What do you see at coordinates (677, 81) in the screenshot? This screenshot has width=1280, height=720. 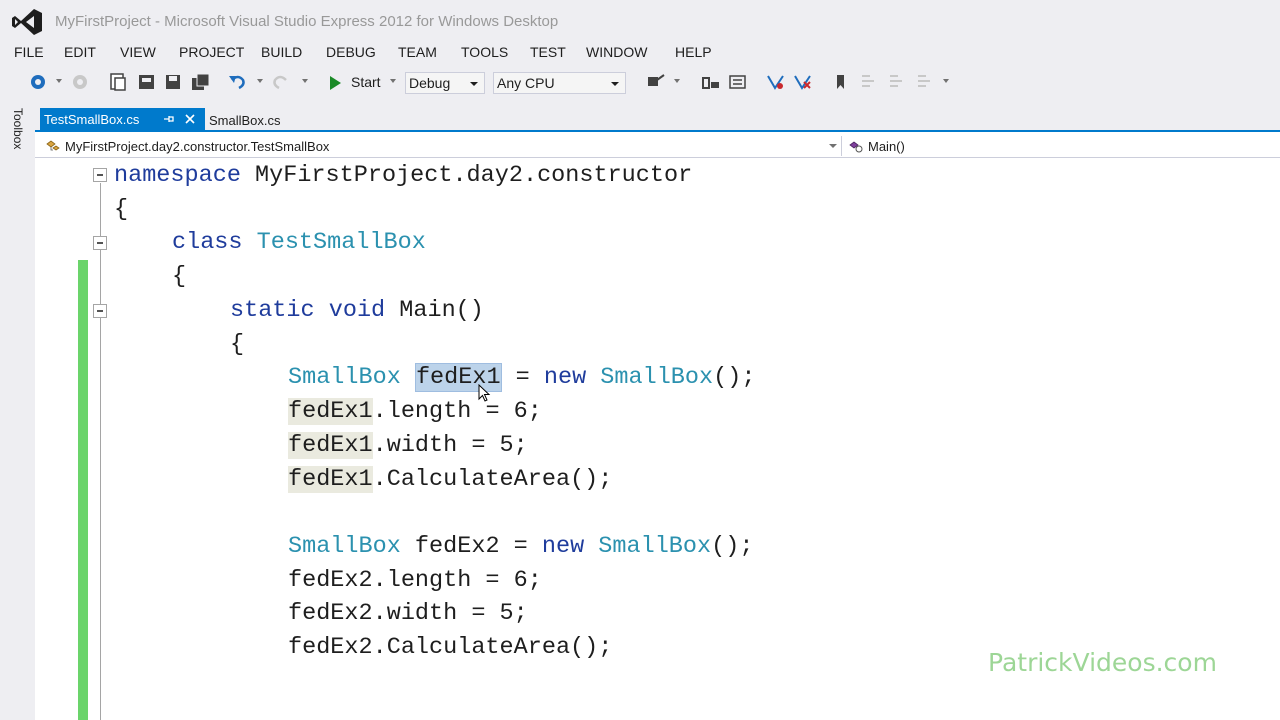 I see `find-dropdown-icon` at bounding box center [677, 81].